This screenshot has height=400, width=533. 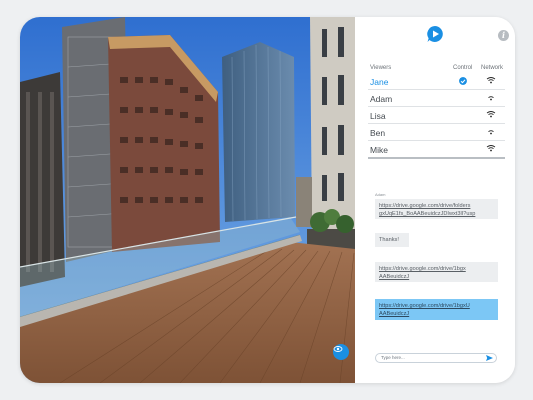 What do you see at coordinates (463, 68) in the screenshot?
I see `control-header: Control` at bounding box center [463, 68].